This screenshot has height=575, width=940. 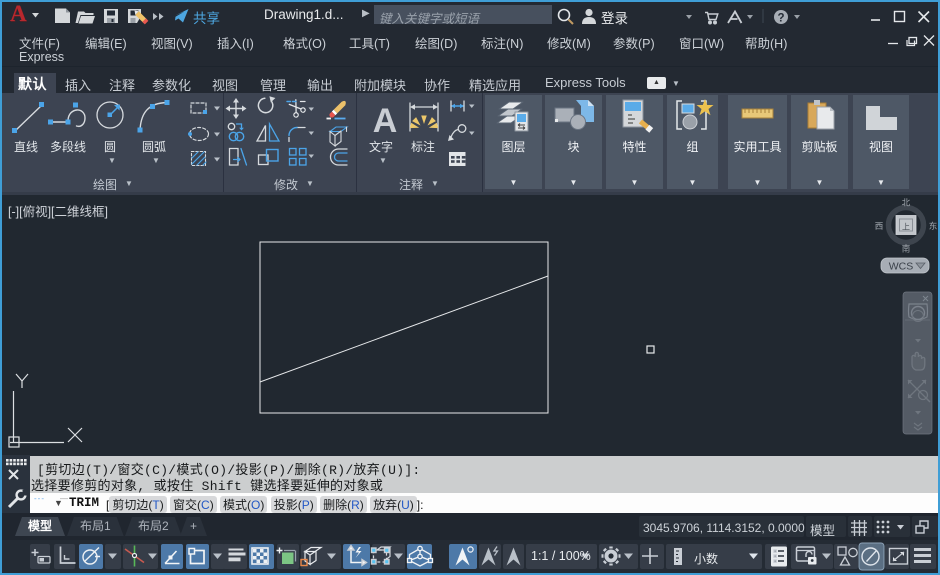 I want to click on svg-text: 东, so click(x=933, y=226).